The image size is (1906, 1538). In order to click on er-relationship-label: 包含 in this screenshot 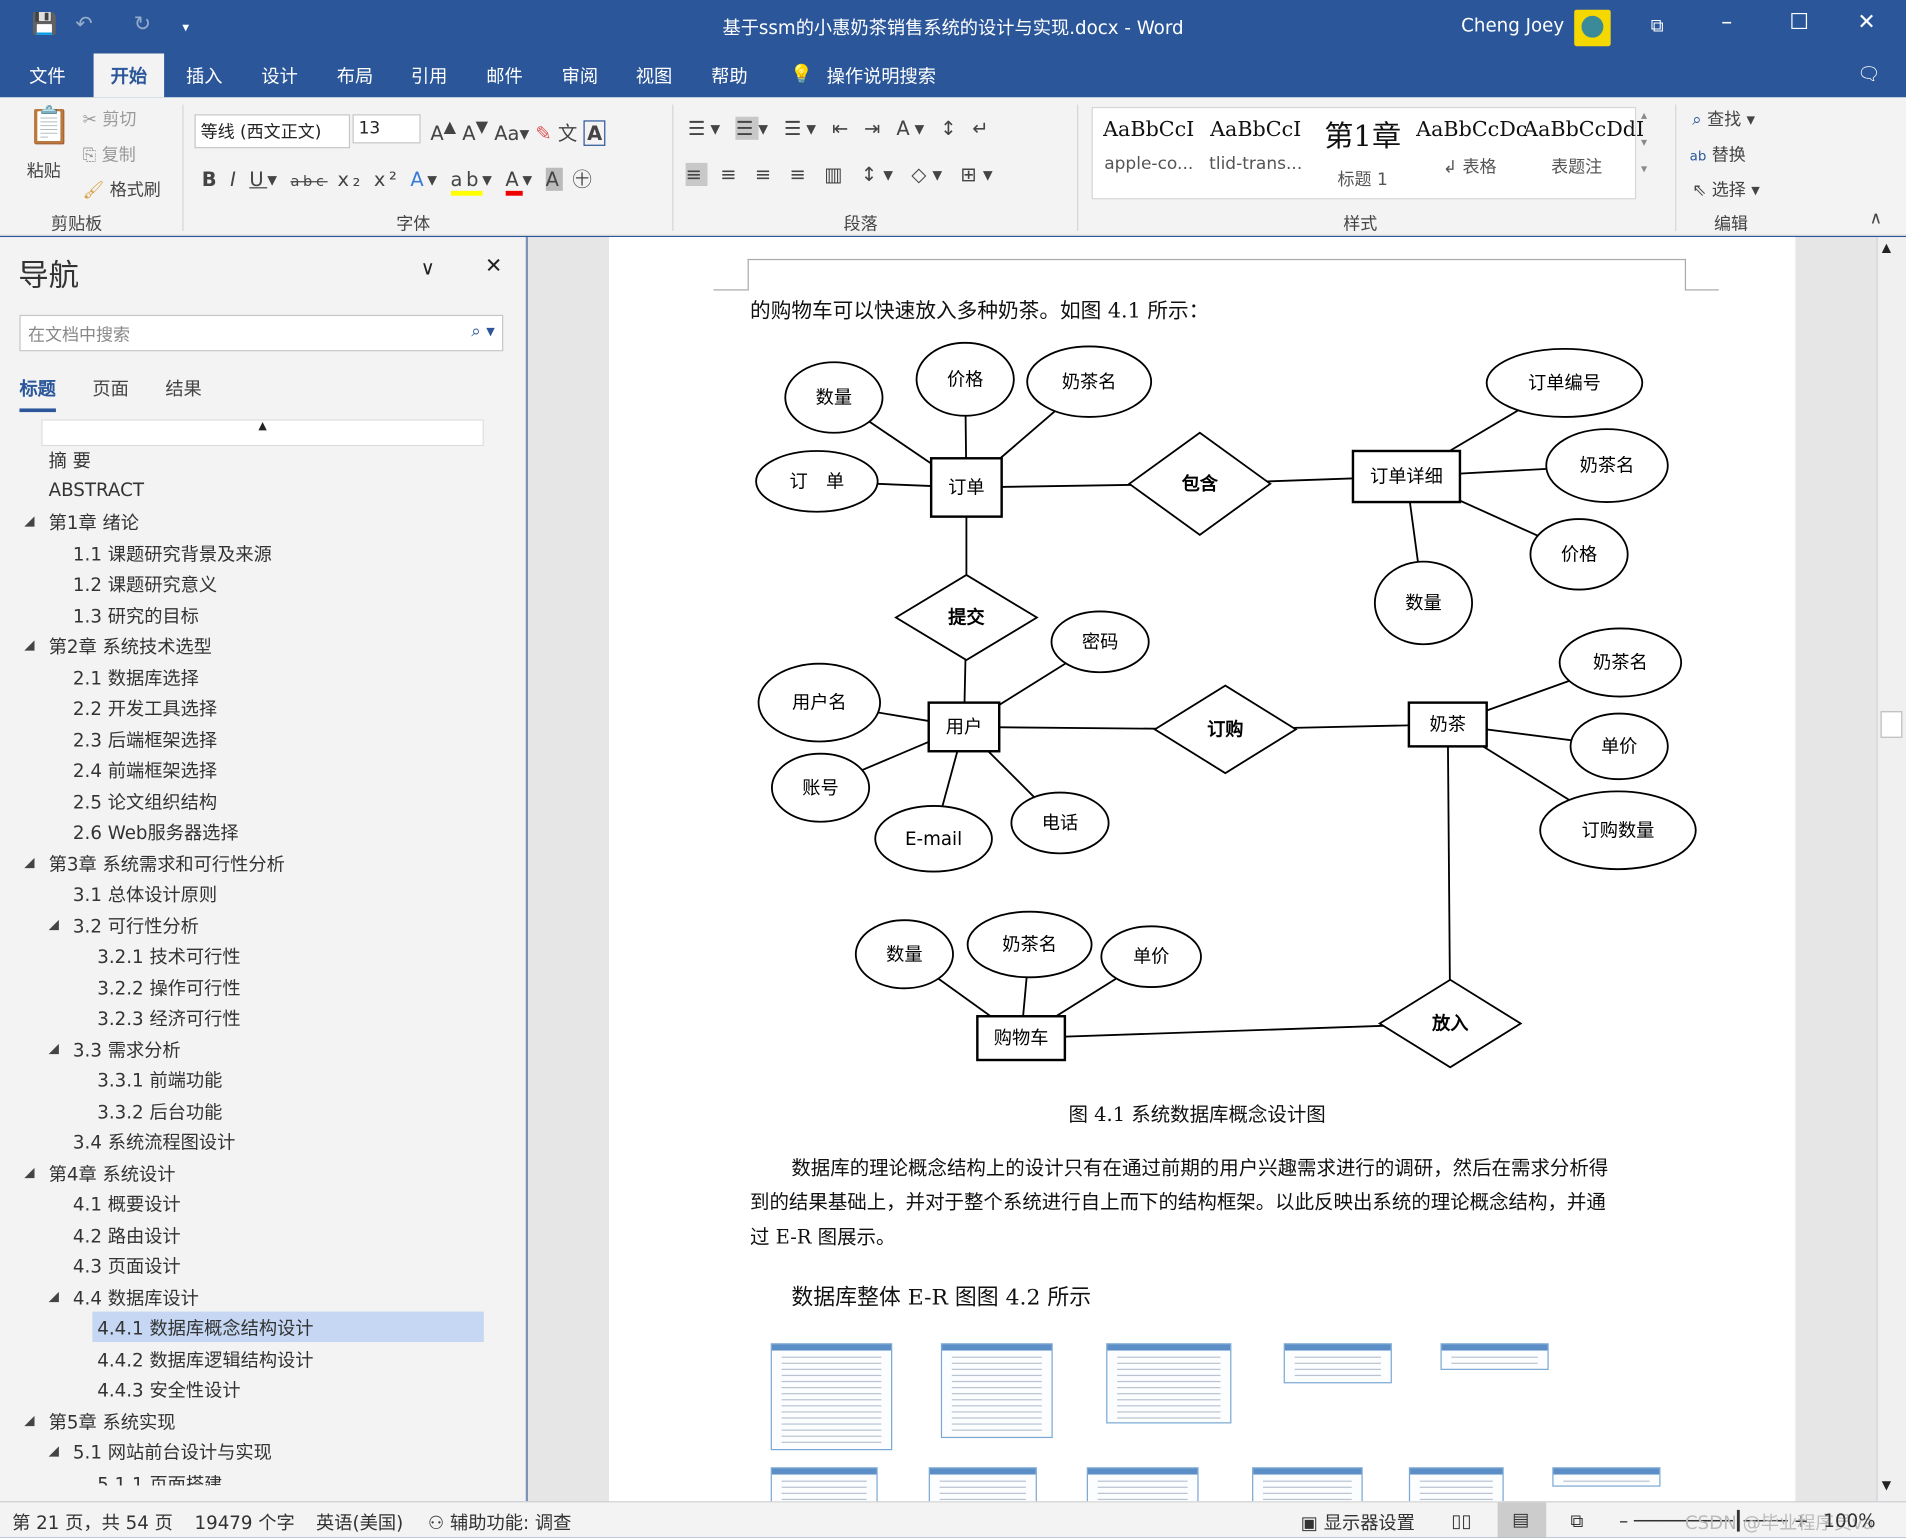, I will do `click(1200, 484)`.